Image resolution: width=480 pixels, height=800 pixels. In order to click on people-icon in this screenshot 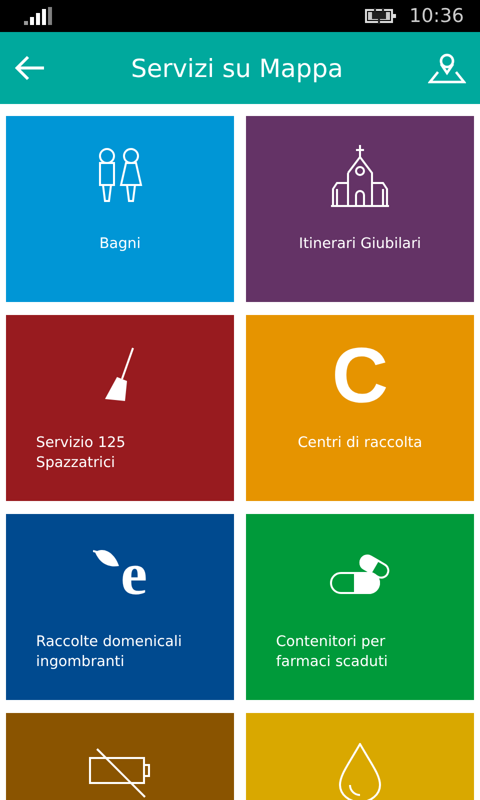, I will do `click(120, 176)`.